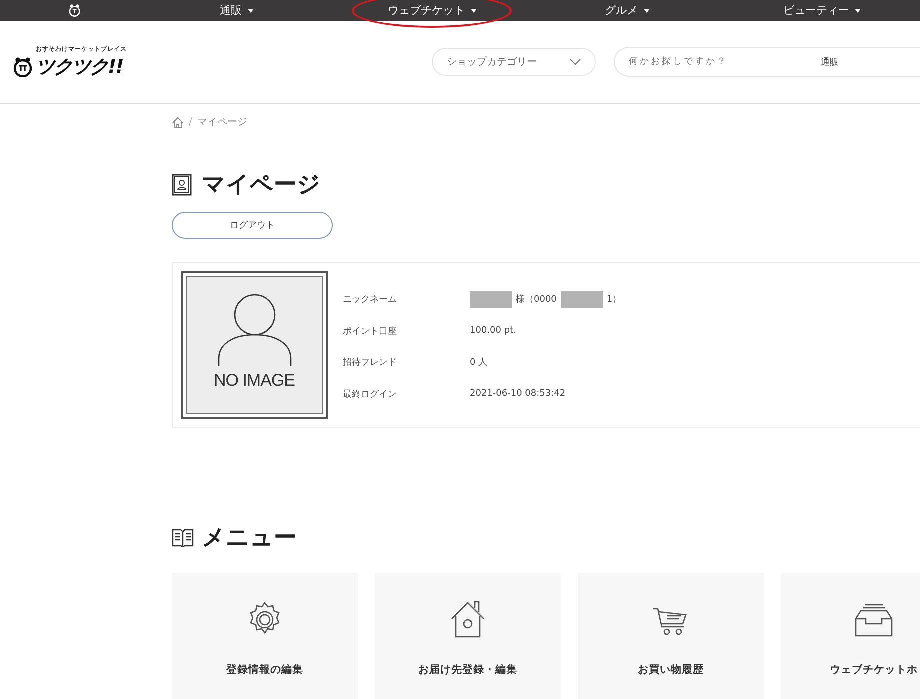  What do you see at coordinates (254, 330) in the screenshot?
I see `person-silhouette-icon` at bounding box center [254, 330].